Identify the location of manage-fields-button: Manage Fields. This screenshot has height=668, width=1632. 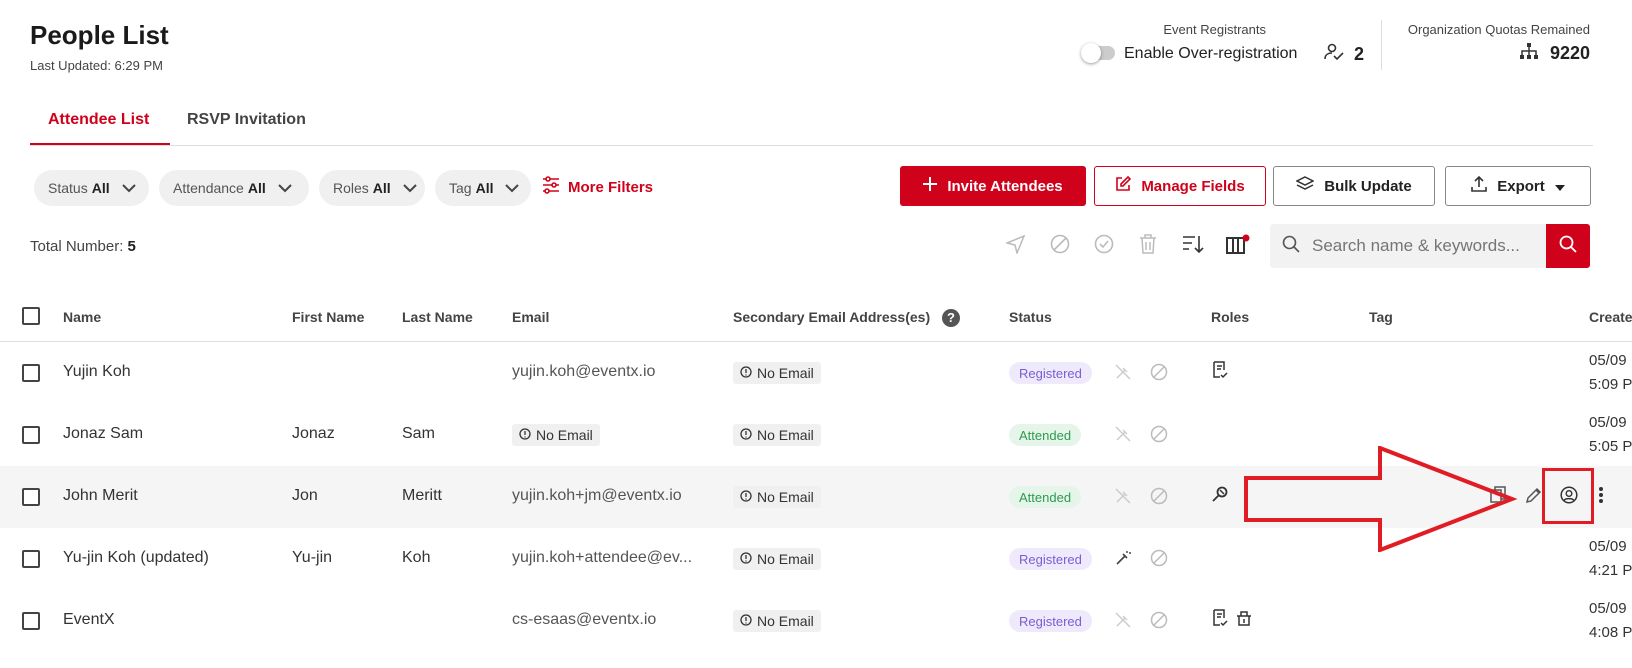
(1180, 186).